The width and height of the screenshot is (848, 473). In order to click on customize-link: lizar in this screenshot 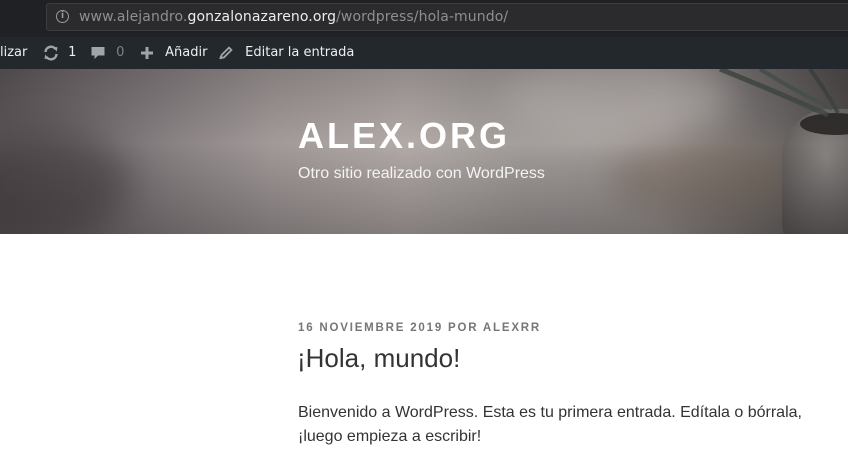, I will do `click(13, 53)`.